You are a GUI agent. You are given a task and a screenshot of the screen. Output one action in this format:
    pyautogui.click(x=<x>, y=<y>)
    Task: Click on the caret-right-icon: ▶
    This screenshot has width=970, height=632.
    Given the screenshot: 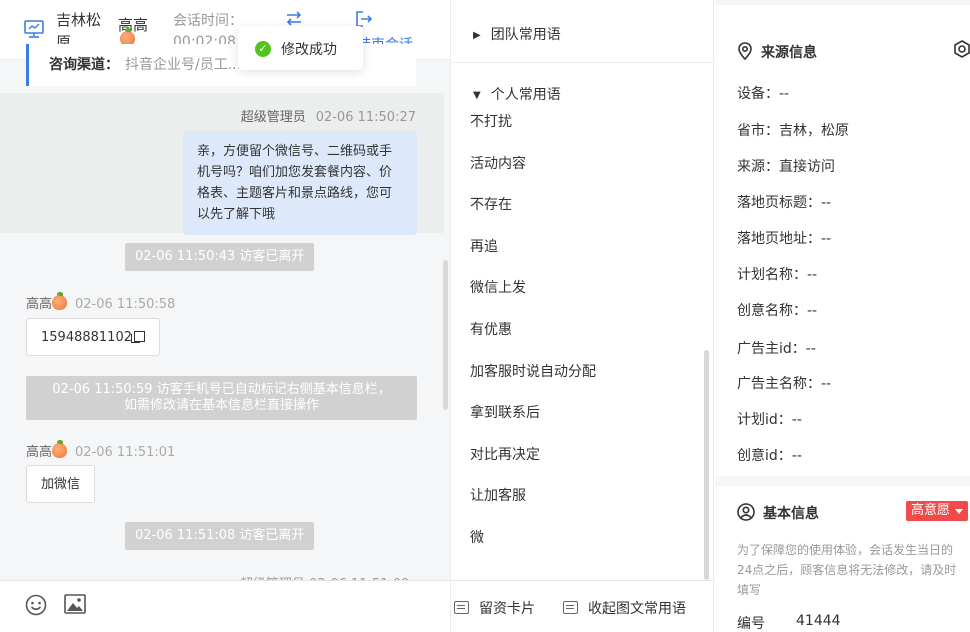 What is the action you would take?
    pyautogui.click(x=477, y=35)
    